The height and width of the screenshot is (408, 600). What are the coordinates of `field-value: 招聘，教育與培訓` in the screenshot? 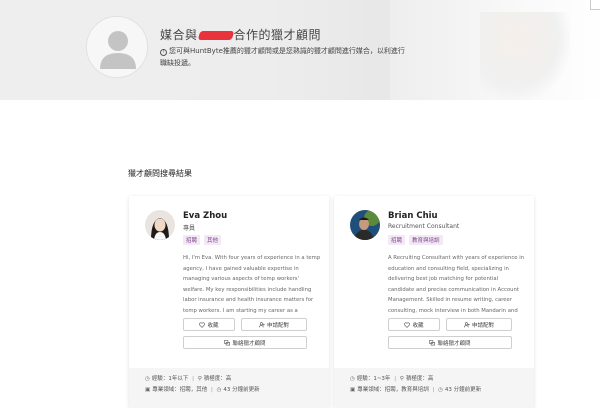 It's located at (406, 390).